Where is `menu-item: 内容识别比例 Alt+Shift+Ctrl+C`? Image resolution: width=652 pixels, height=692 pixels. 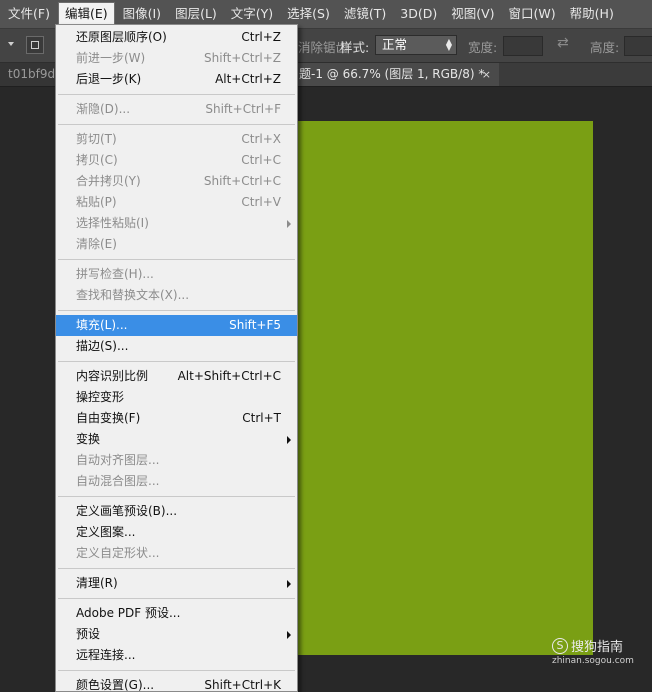 menu-item: 内容识别比例 Alt+Shift+Ctrl+C is located at coordinates (176, 376).